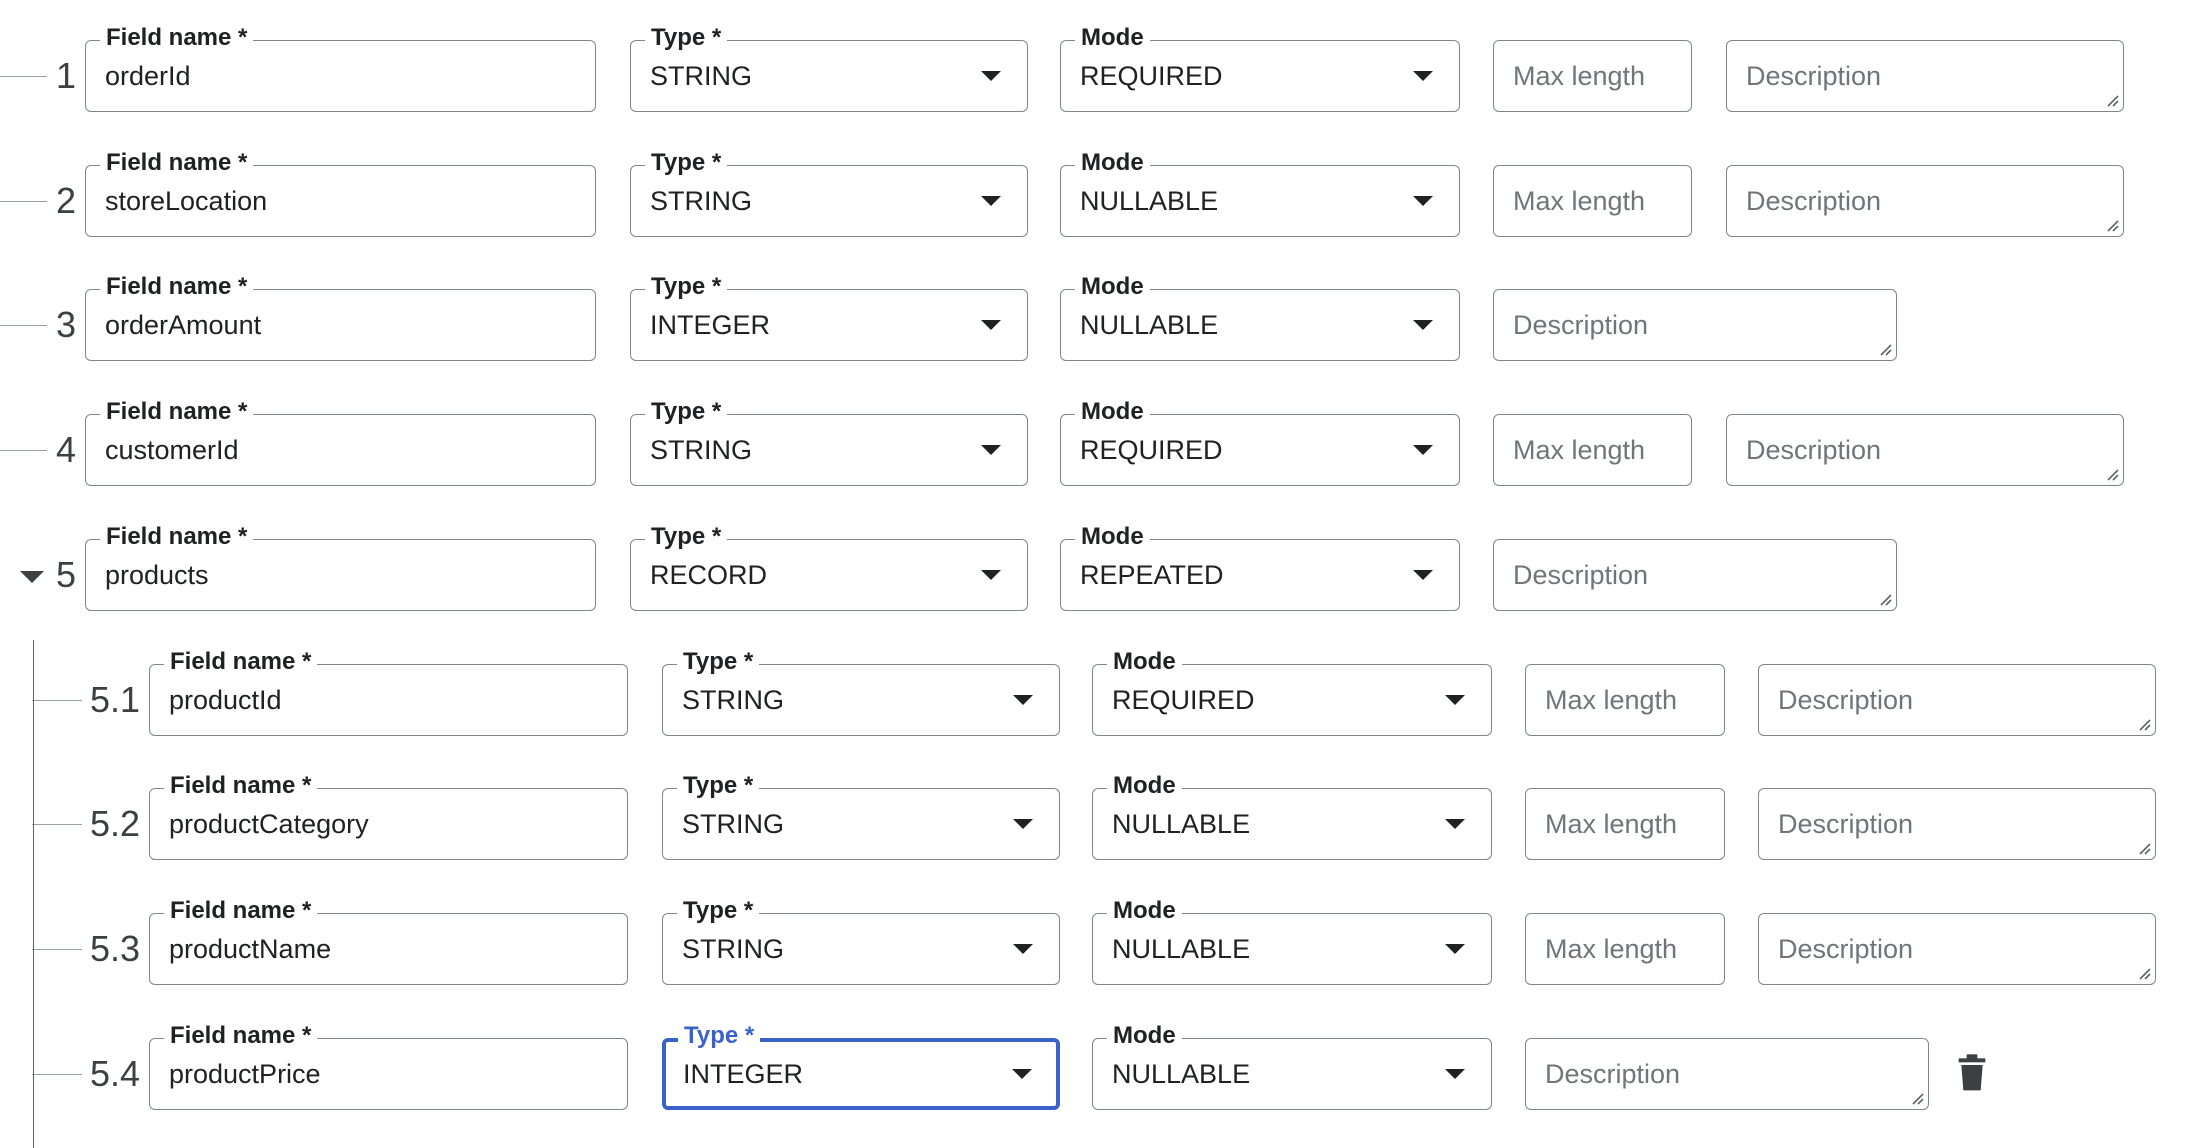 The height and width of the screenshot is (1148, 2186). I want to click on type-select: Type * RECORD, so click(829, 566).